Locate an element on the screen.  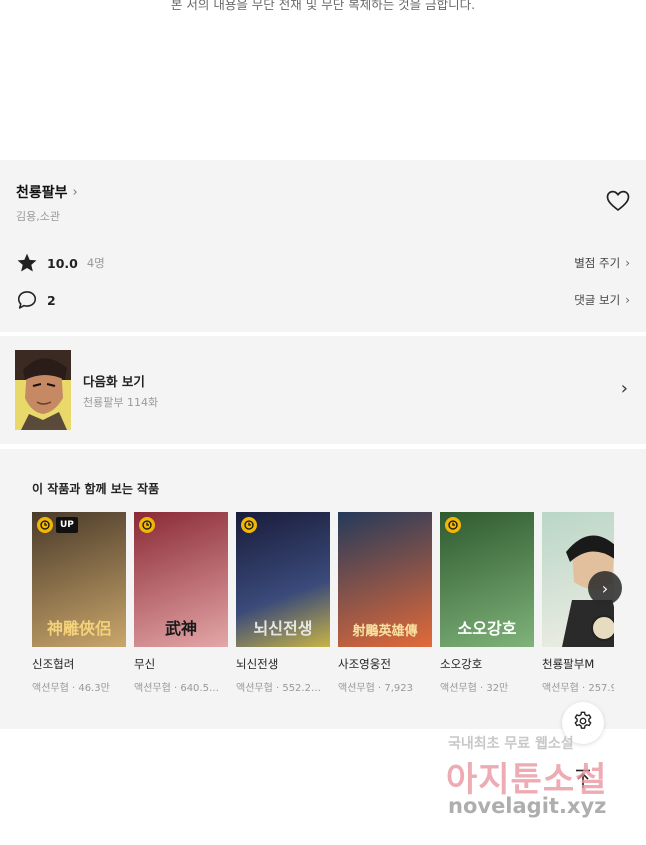
next-episode-card: 다음화 보기 천룡팔부 114화 › is located at coordinates (323, 390).